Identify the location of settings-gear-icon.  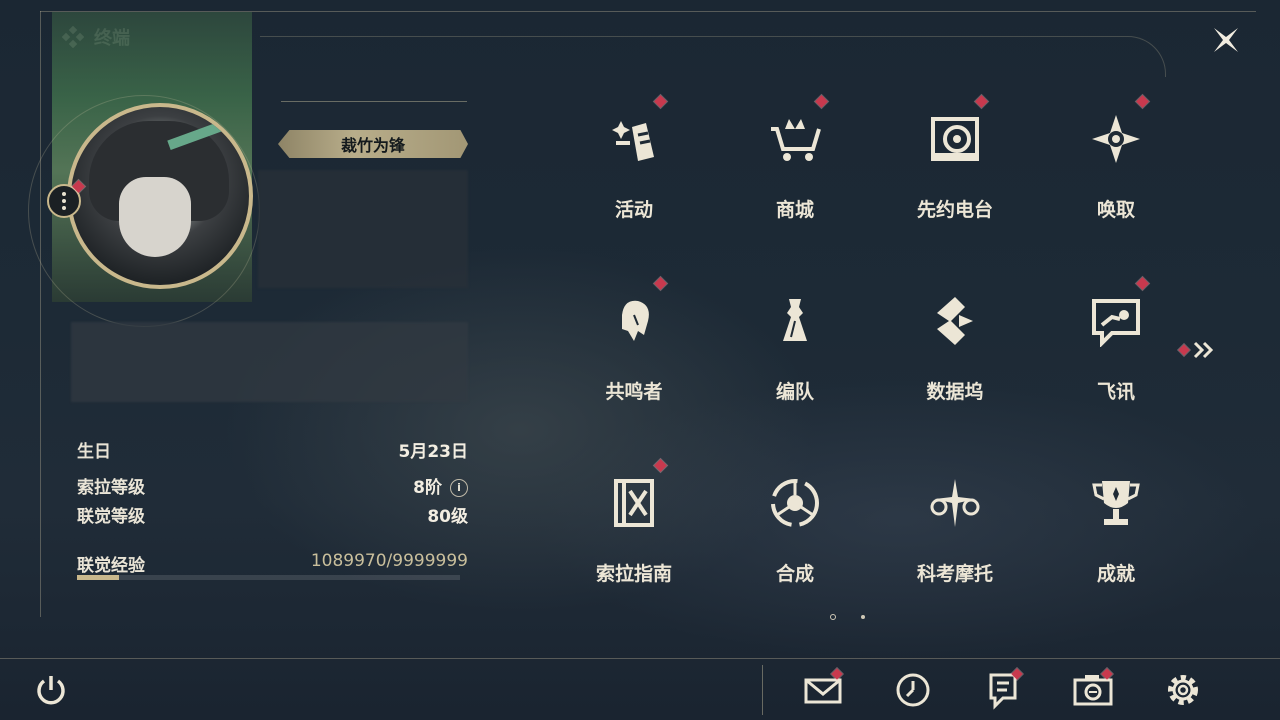
(1183, 690).